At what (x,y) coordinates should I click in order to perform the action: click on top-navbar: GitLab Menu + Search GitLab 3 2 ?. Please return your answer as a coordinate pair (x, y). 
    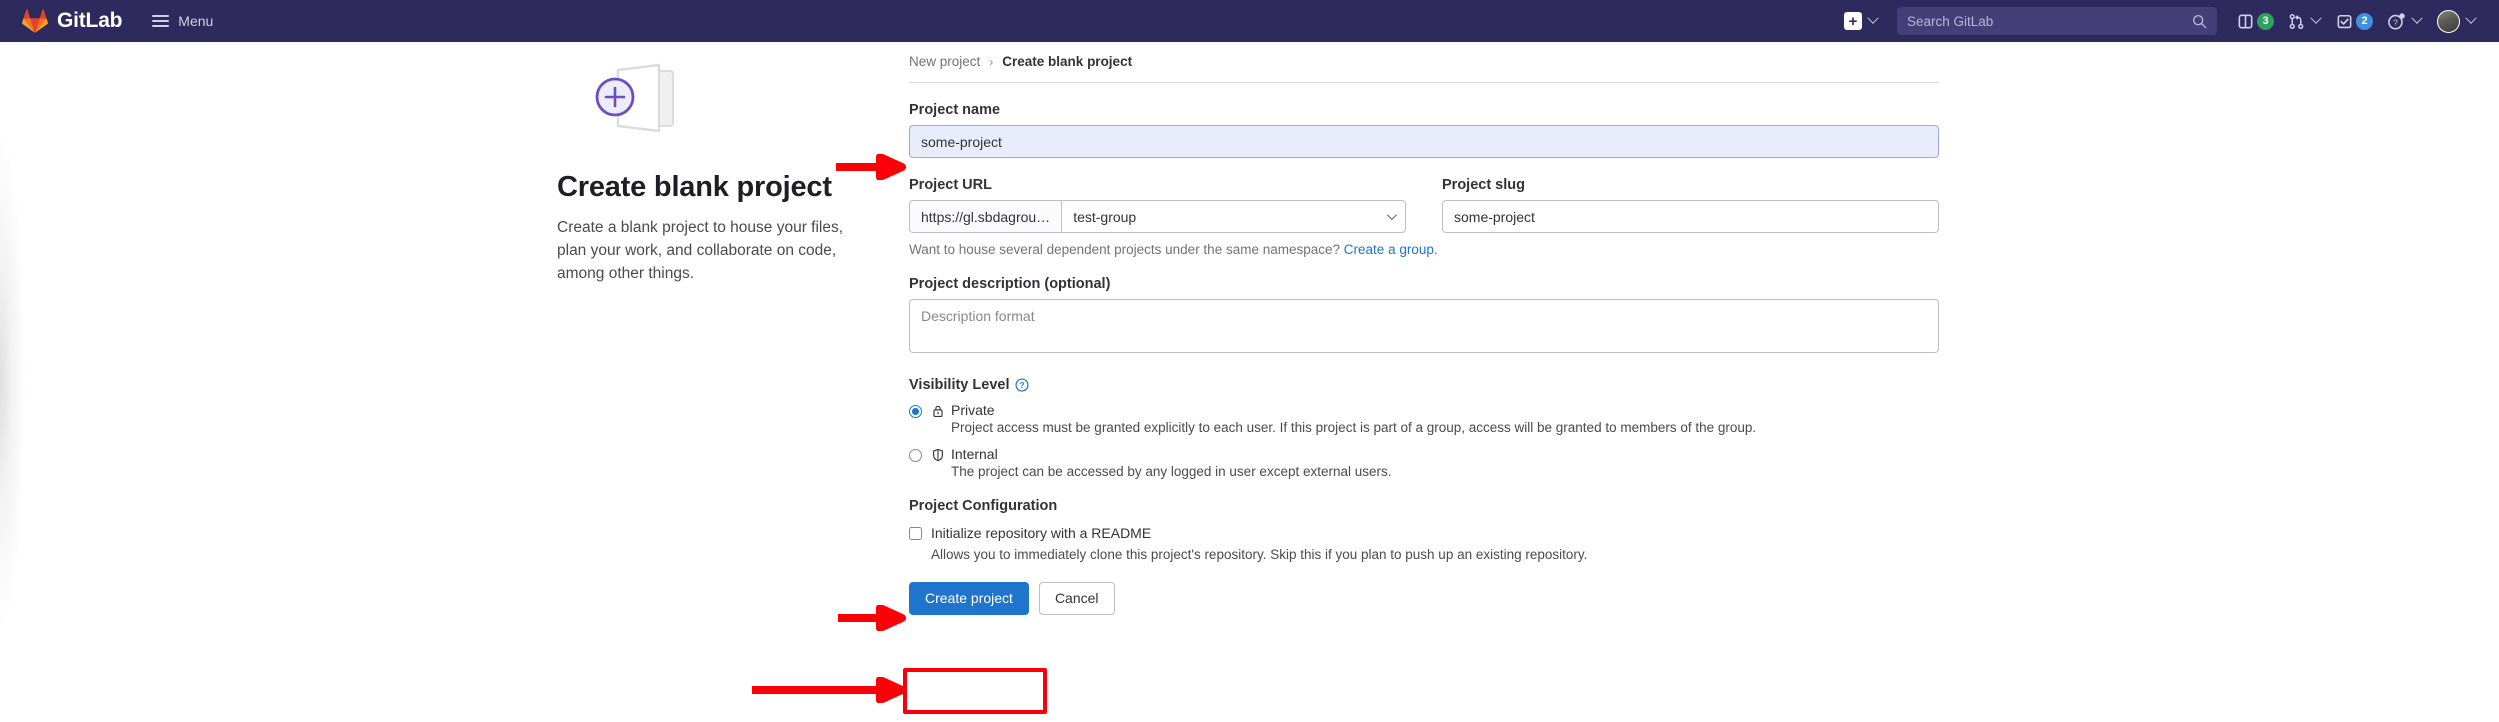
    Looking at the image, I should click on (1249, 21).